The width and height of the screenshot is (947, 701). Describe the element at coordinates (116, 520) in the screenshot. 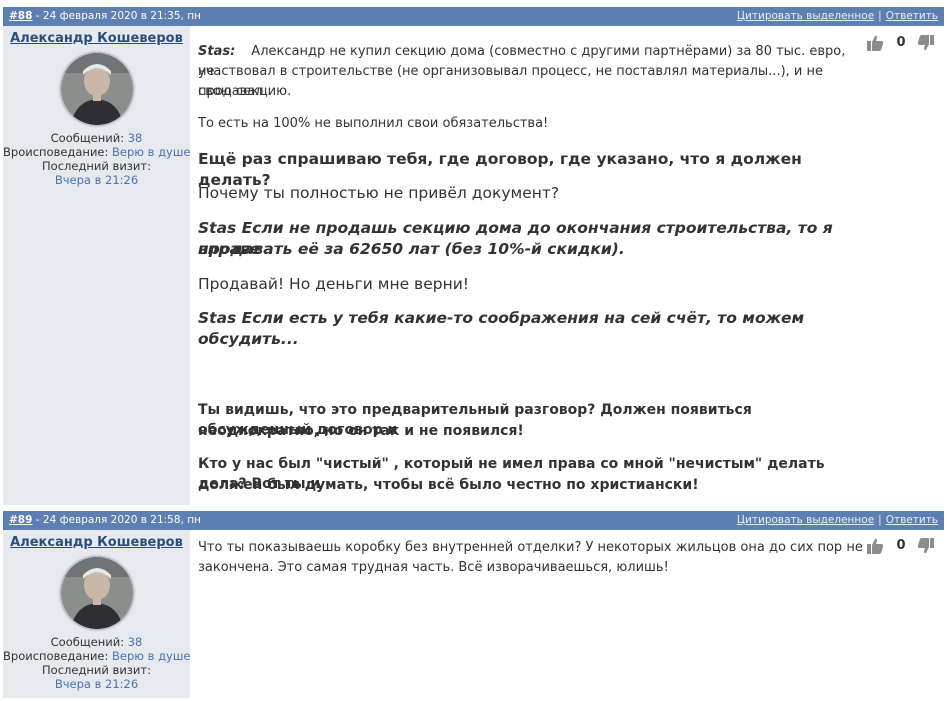

I see `post-date: - 24 февраля 2020 в 21:58, пн` at that location.